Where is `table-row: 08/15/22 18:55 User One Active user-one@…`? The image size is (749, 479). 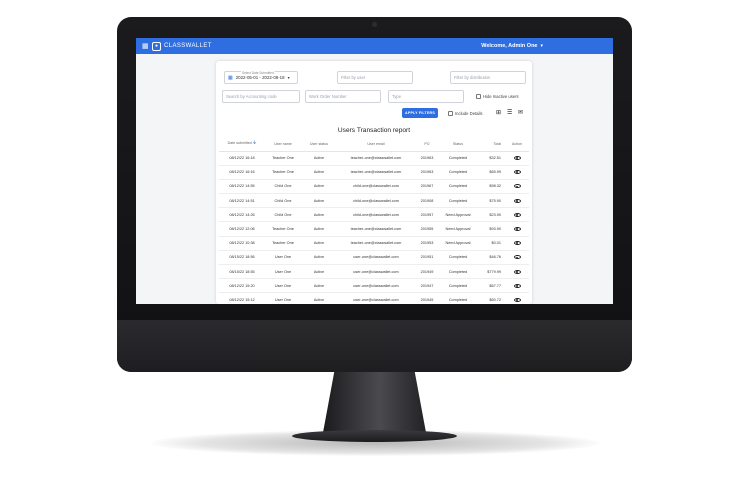
table-row: 08/15/22 18:55 User One Active user-one@… is located at coordinates (374, 272).